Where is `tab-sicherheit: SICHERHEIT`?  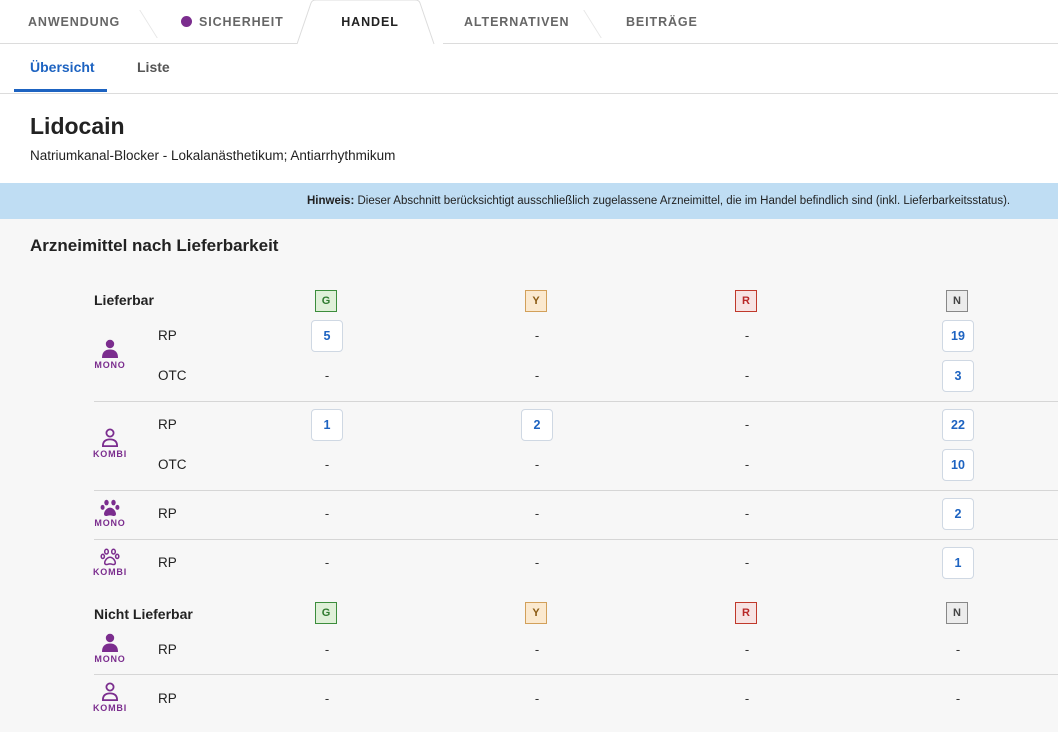
tab-sicherheit: SICHERHEIT is located at coordinates (232, 22).